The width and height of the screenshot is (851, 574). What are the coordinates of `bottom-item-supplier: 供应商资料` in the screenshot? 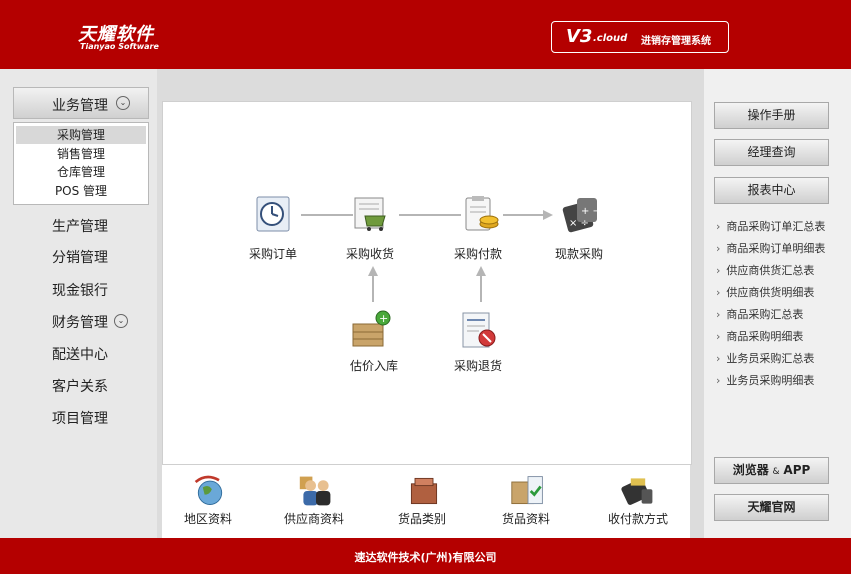 It's located at (314, 518).